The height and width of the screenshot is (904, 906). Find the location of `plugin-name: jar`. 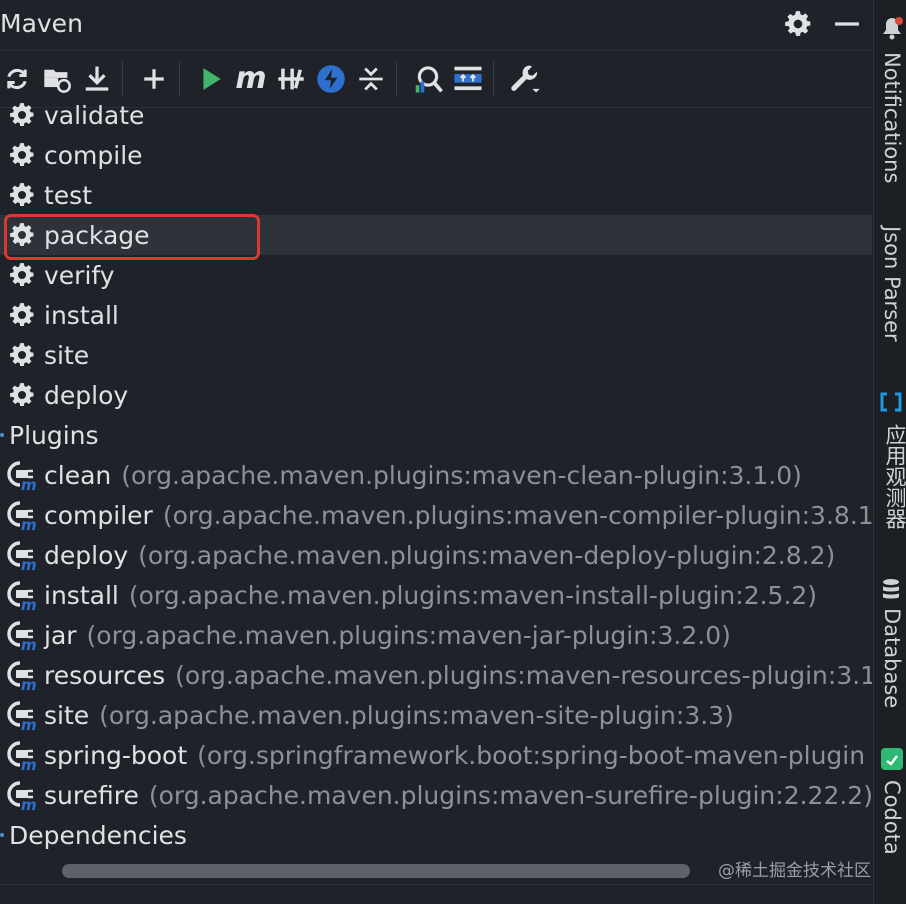

plugin-name: jar is located at coordinates (60, 635).